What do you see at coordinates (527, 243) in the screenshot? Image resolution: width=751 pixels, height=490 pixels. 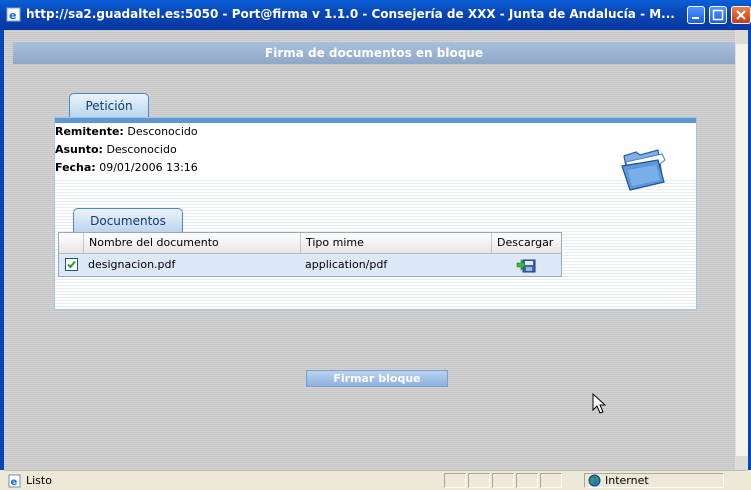 I see `col-descargar: Descargar` at bounding box center [527, 243].